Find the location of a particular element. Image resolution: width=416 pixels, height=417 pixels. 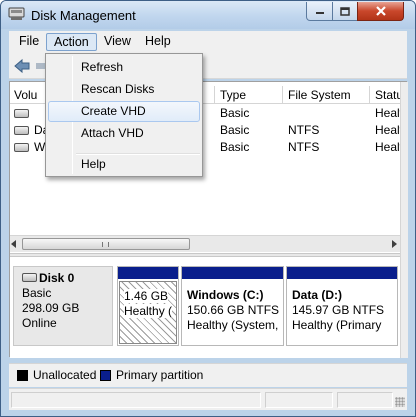

vertical-scrollbar is located at coordinates (404, 220).